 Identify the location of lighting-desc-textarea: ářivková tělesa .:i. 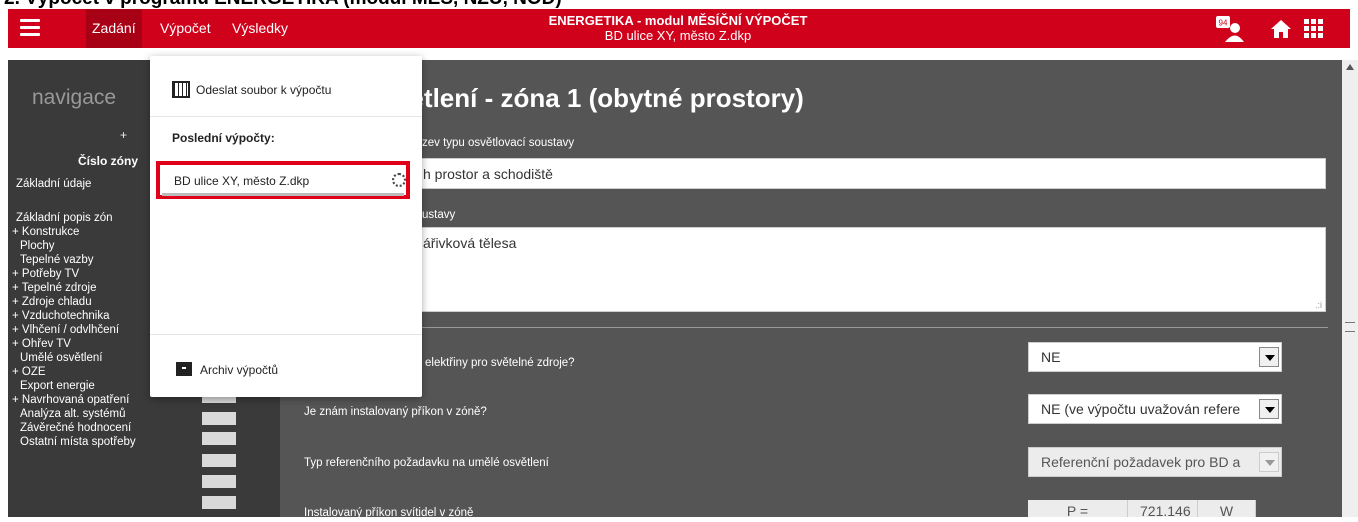
(808, 269).